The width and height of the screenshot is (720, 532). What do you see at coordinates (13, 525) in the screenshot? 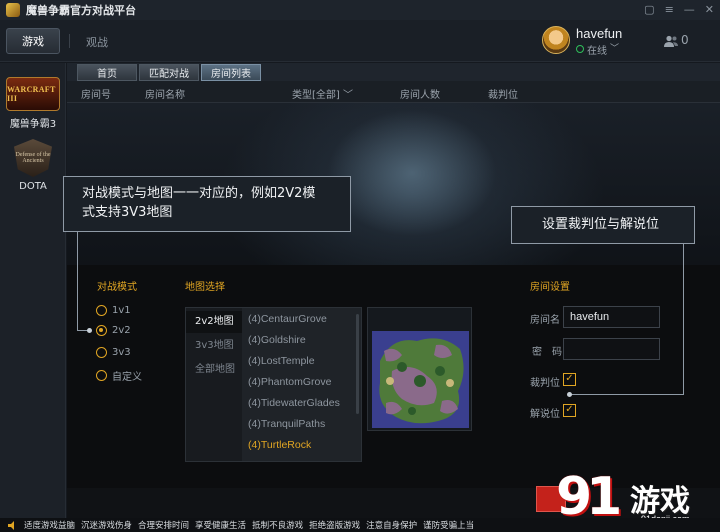
I see `speaker-icon` at bounding box center [13, 525].